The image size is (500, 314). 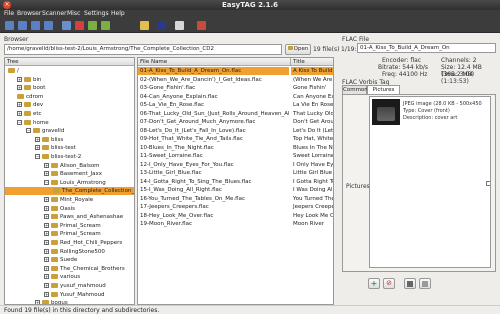 I want to click on cover-art-thumbnail, so click(x=386, y=112).